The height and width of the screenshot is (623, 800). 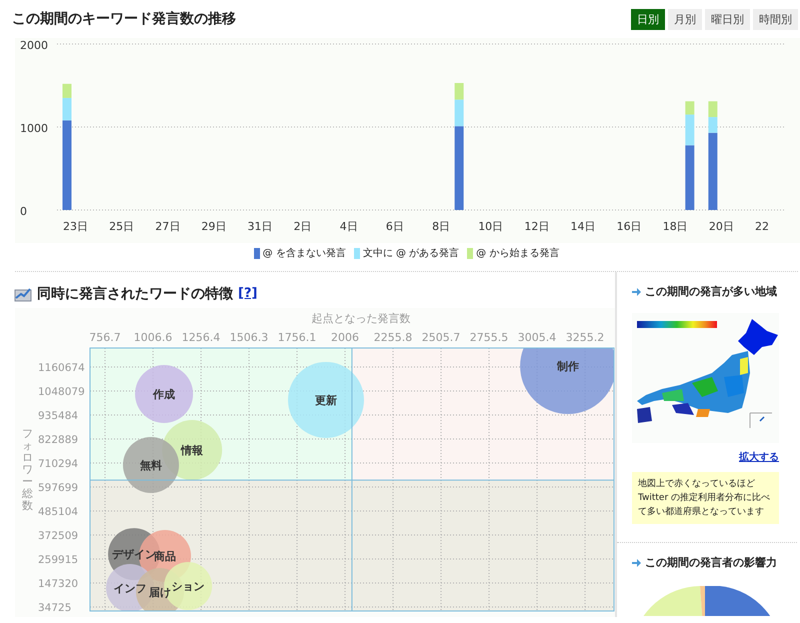 What do you see at coordinates (213, 226) in the screenshot?
I see `axis-label: 29日` at bounding box center [213, 226].